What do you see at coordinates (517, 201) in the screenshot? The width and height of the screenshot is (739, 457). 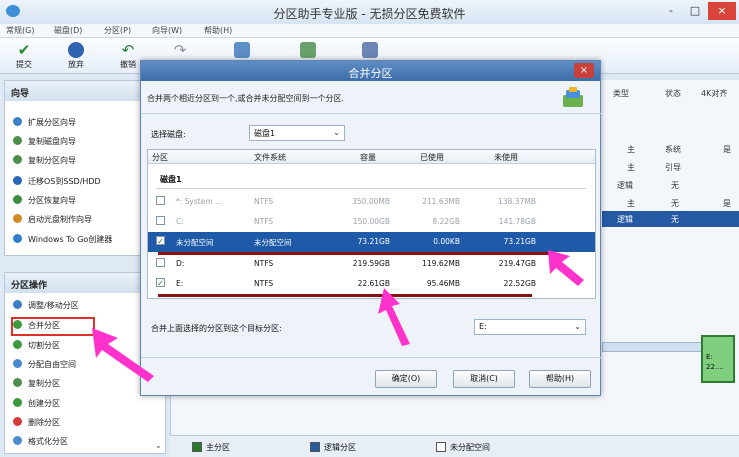 I see `cell-free: 138.37MB` at bounding box center [517, 201].